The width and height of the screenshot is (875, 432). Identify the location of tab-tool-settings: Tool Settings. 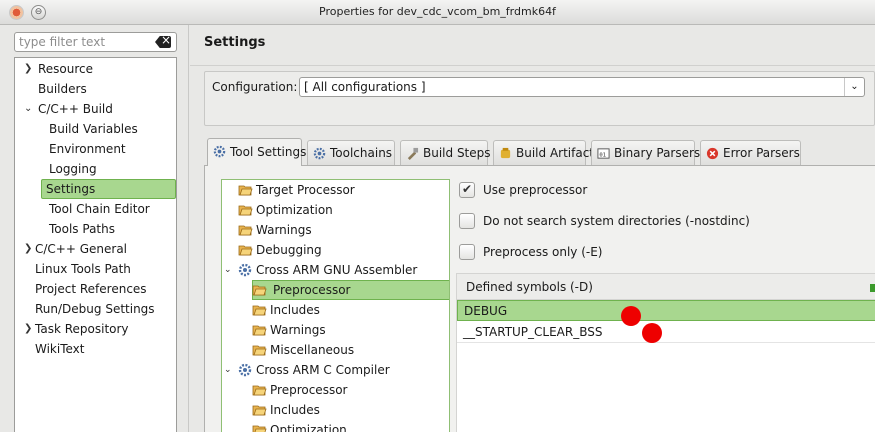
(256, 152).